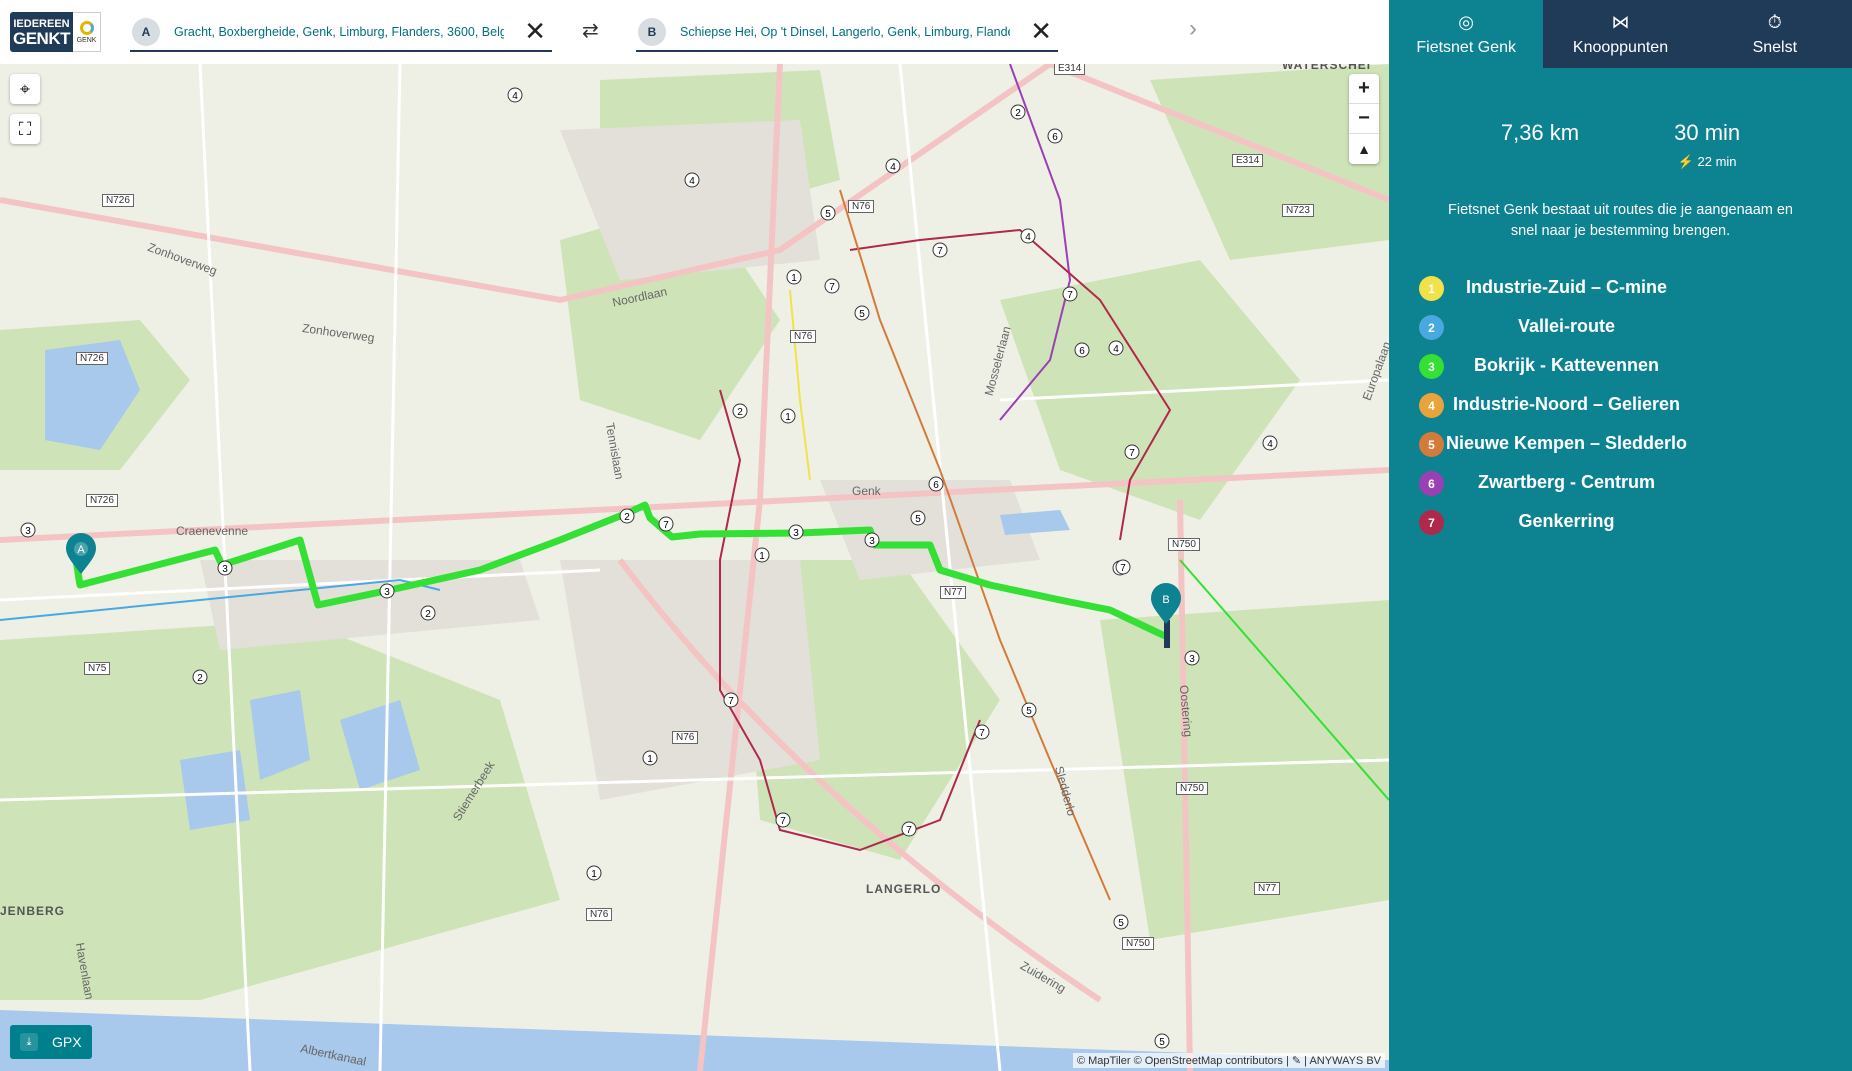 The image size is (1852, 1071). Describe the element at coordinates (67, 1042) in the screenshot. I see `gpx-label: GPX` at that location.